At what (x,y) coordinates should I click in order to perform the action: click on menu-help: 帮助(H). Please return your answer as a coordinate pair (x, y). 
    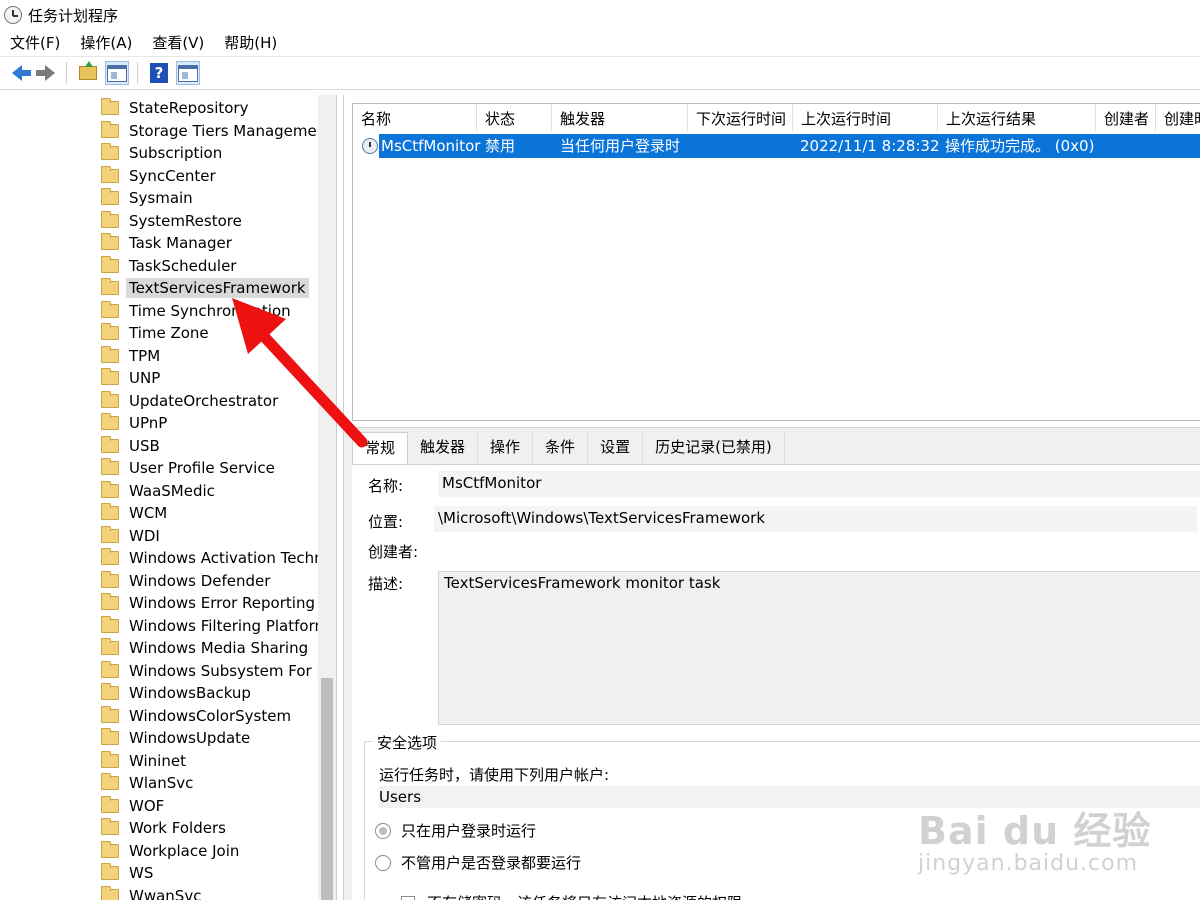
    Looking at the image, I should click on (250, 43).